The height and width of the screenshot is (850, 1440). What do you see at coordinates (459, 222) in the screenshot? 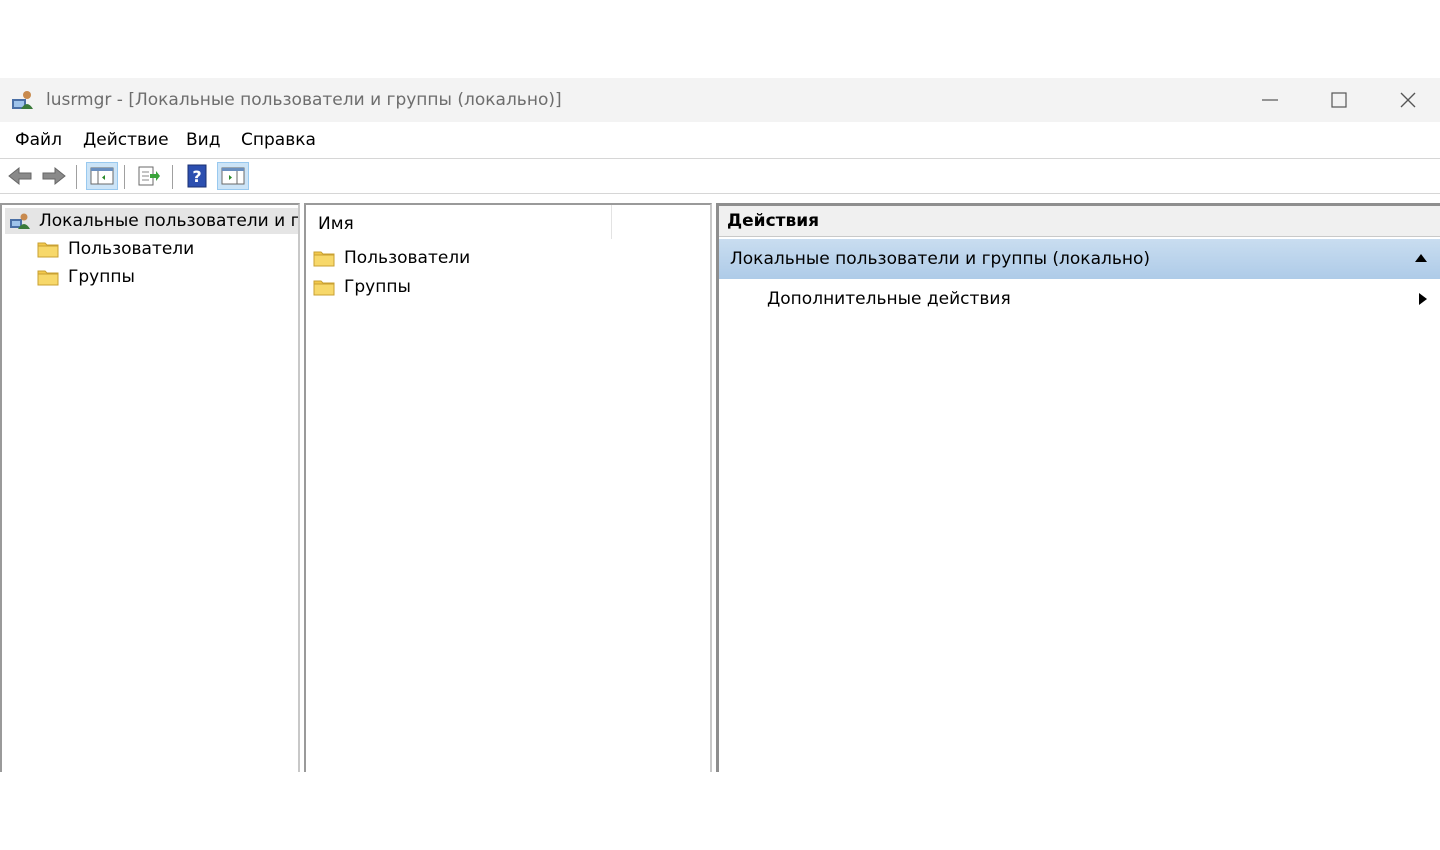
I see `column-header-name: Имя` at bounding box center [459, 222].